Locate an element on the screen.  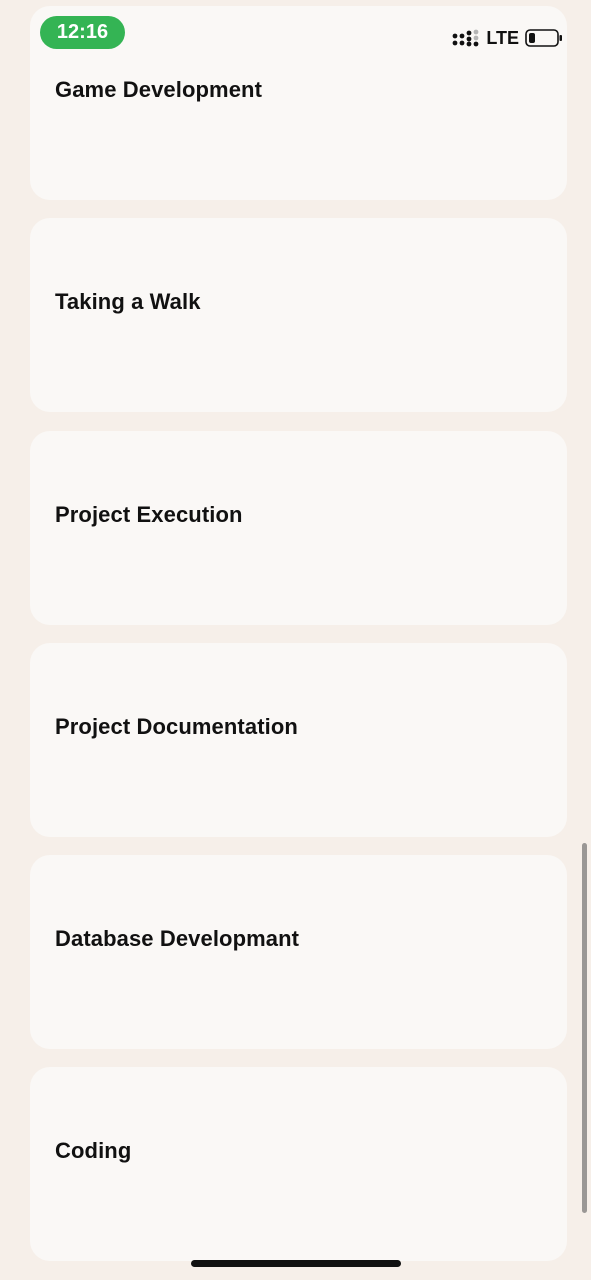
status-indicators: LTE is located at coordinates (507, 38).